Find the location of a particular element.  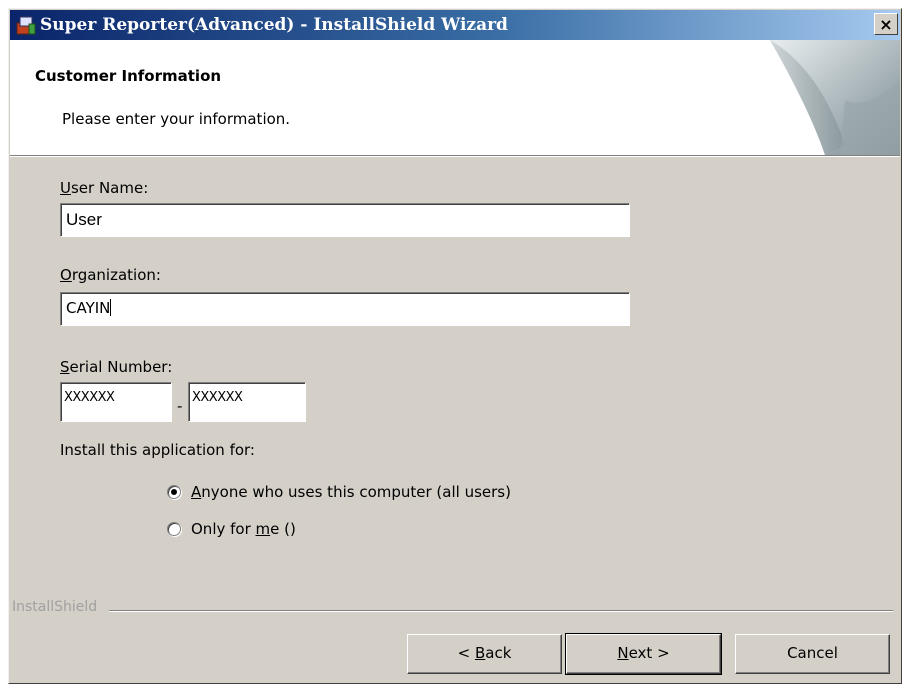

installer-app-icon is located at coordinates (26, 25).